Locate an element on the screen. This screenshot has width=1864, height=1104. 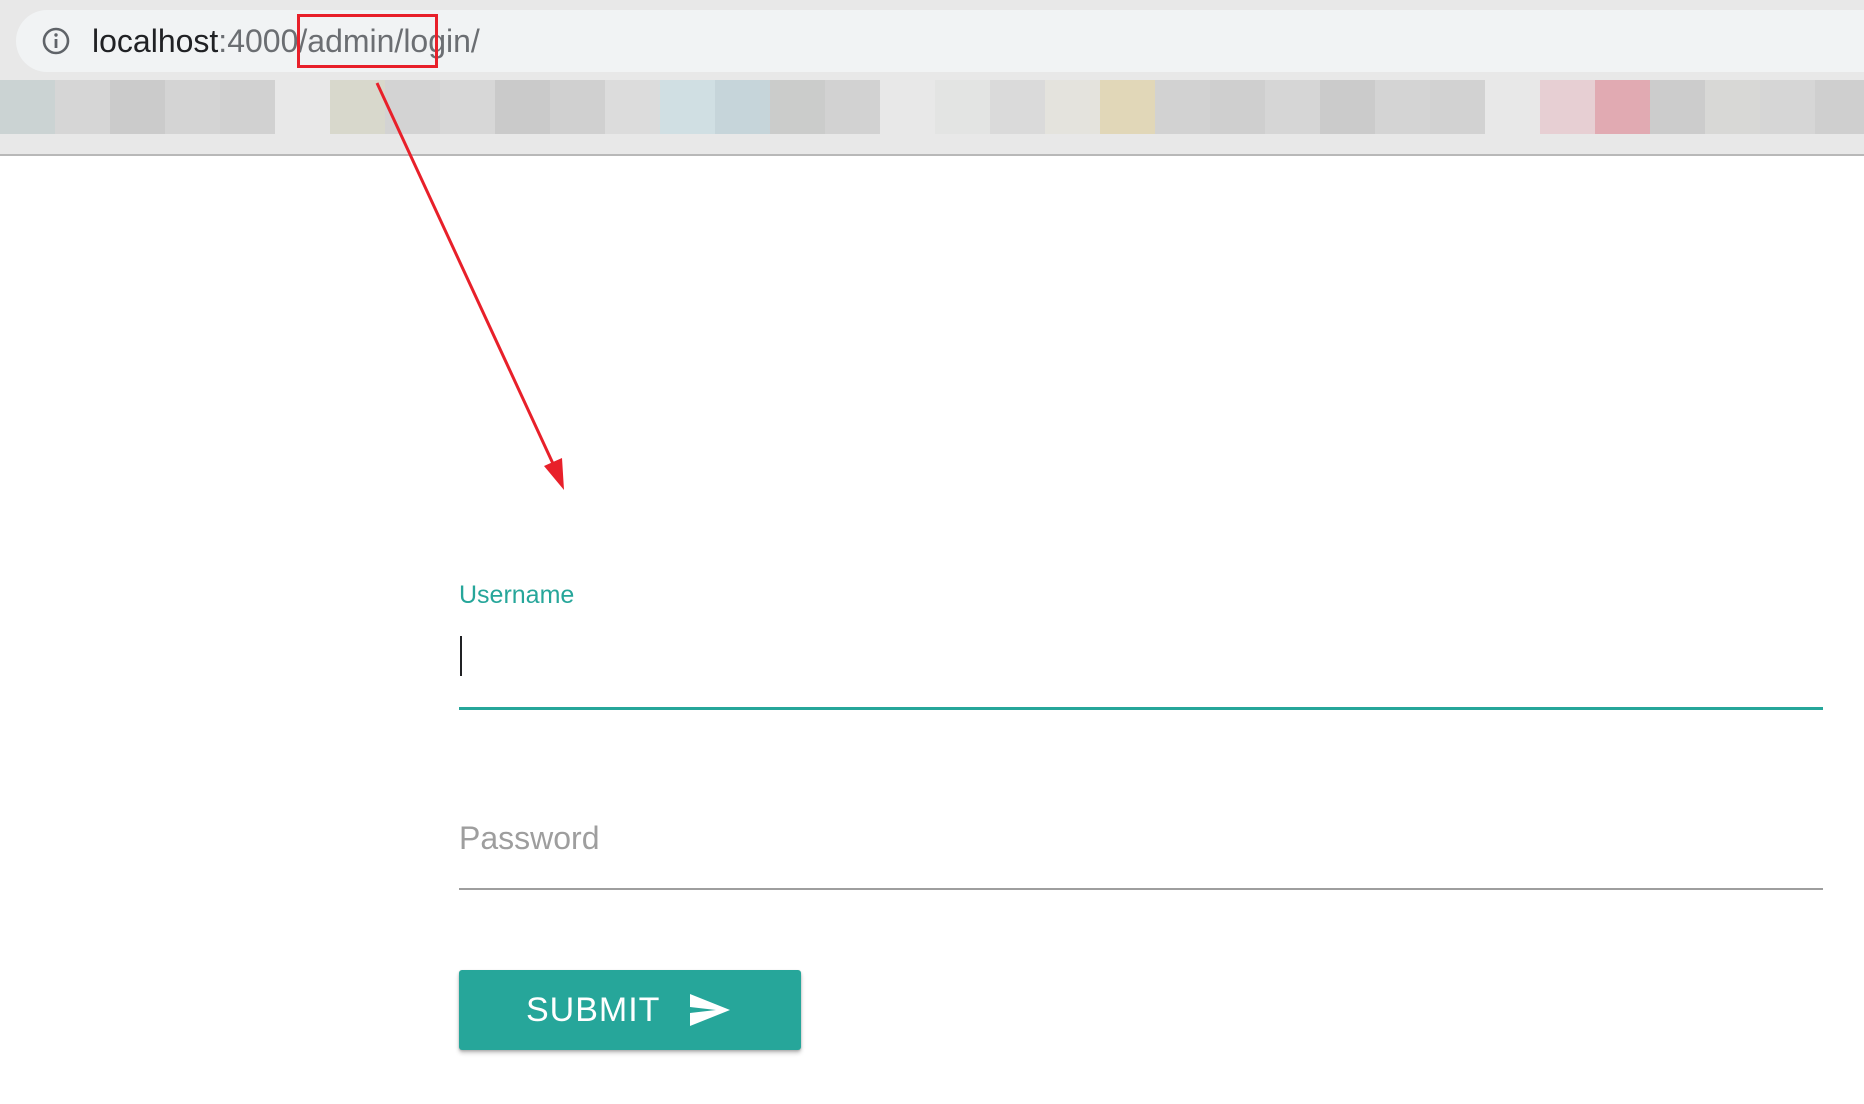
url-host: localhost is located at coordinates (155, 41).